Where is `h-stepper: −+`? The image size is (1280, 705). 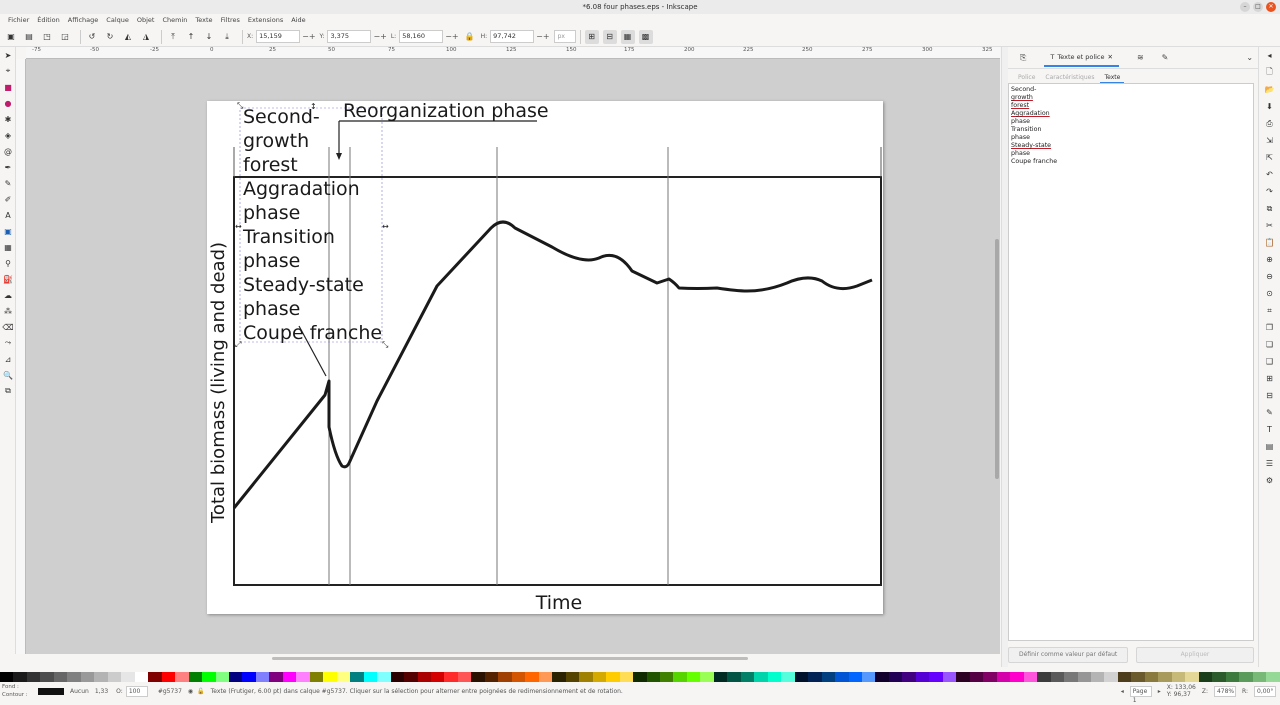
h-stepper: −+ is located at coordinates (542, 36).